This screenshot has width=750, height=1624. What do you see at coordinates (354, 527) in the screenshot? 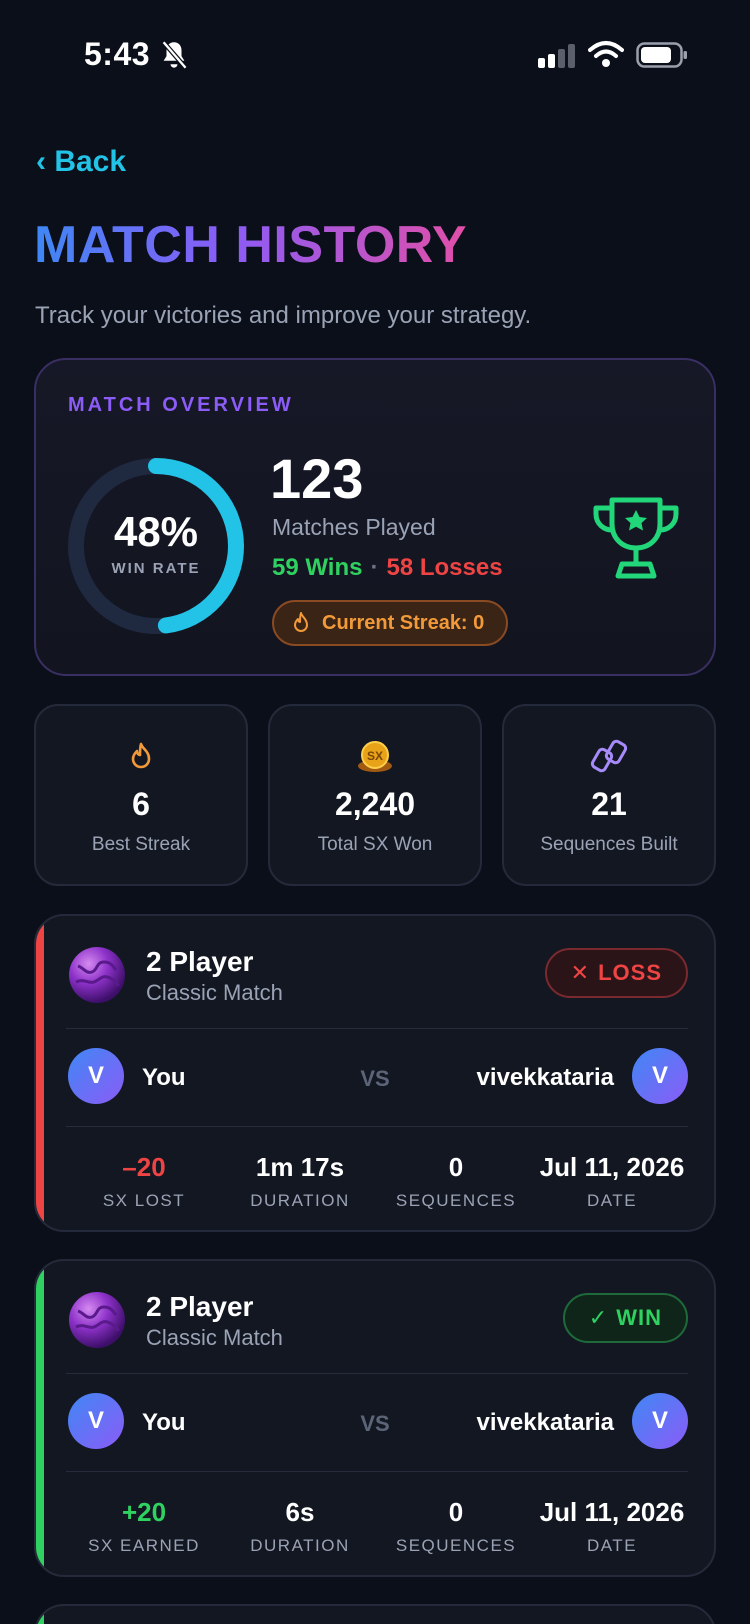
I see `matches-played-caption: Matches Played` at bounding box center [354, 527].